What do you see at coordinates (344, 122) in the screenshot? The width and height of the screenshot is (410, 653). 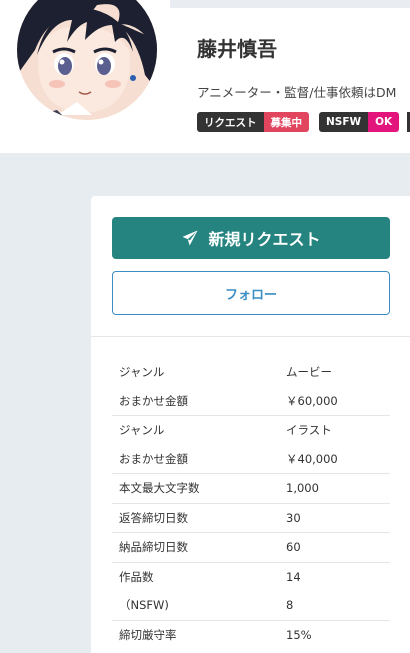 I see `badge-label: NSFW` at bounding box center [344, 122].